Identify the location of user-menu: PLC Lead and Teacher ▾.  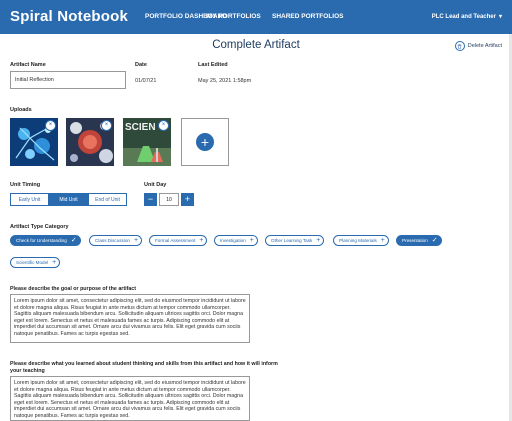
(467, 16).